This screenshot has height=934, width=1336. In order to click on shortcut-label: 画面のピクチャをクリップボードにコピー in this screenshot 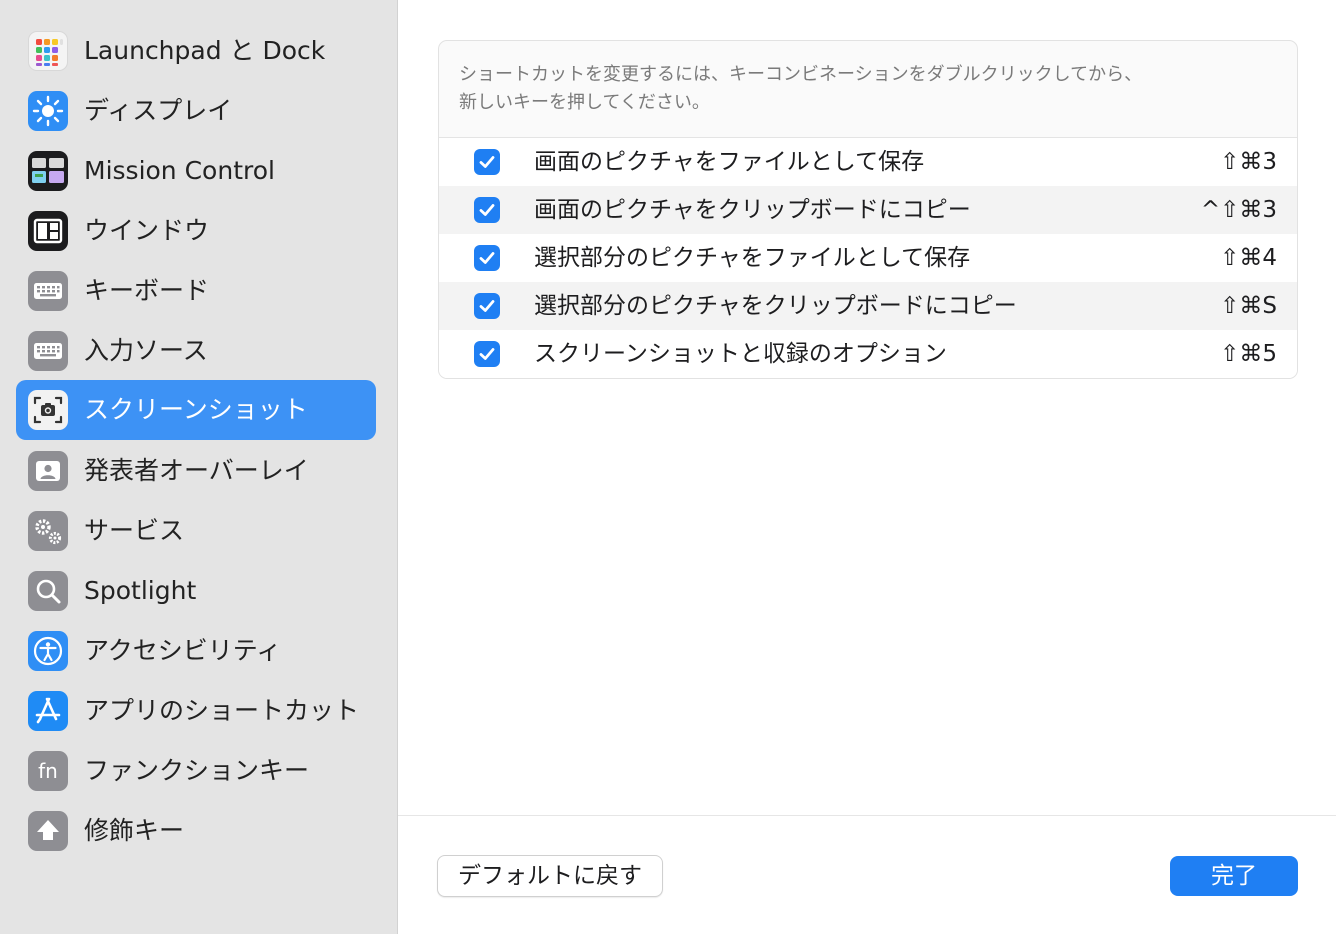, I will do `click(752, 210)`.